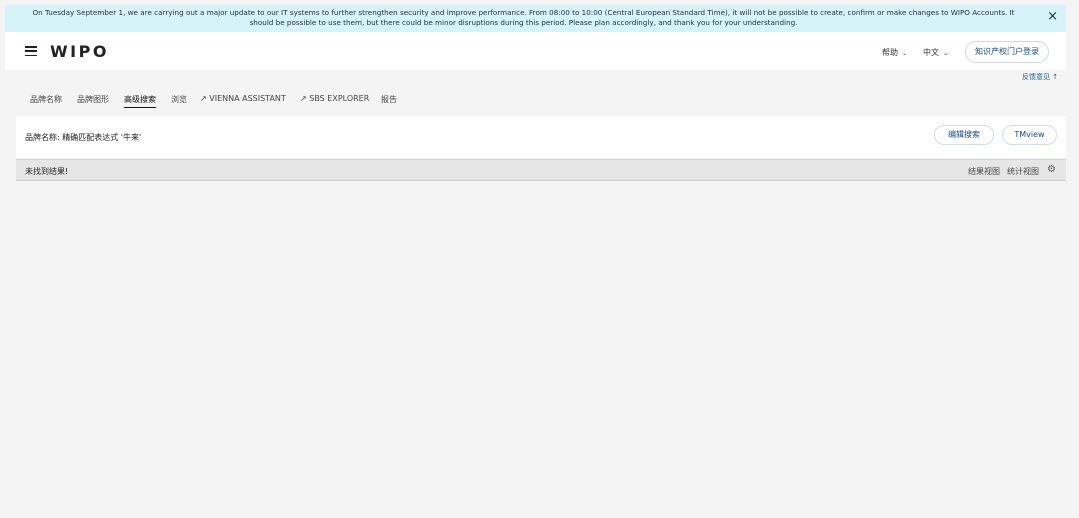  Describe the element at coordinates (47, 171) in the screenshot. I see `no-results-message: 未找到结果!` at that location.